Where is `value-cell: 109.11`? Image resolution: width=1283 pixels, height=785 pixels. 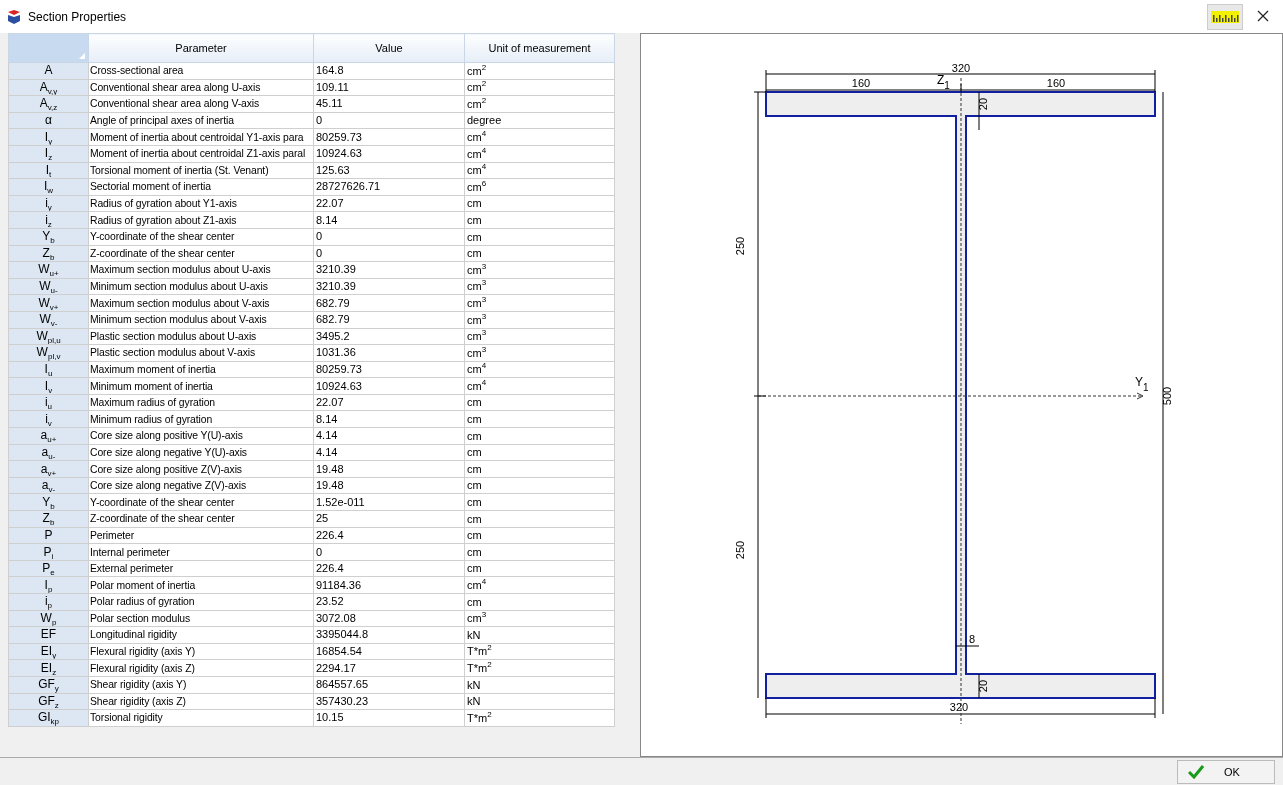
value-cell: 109.11 is located at coordinates (389, 87).